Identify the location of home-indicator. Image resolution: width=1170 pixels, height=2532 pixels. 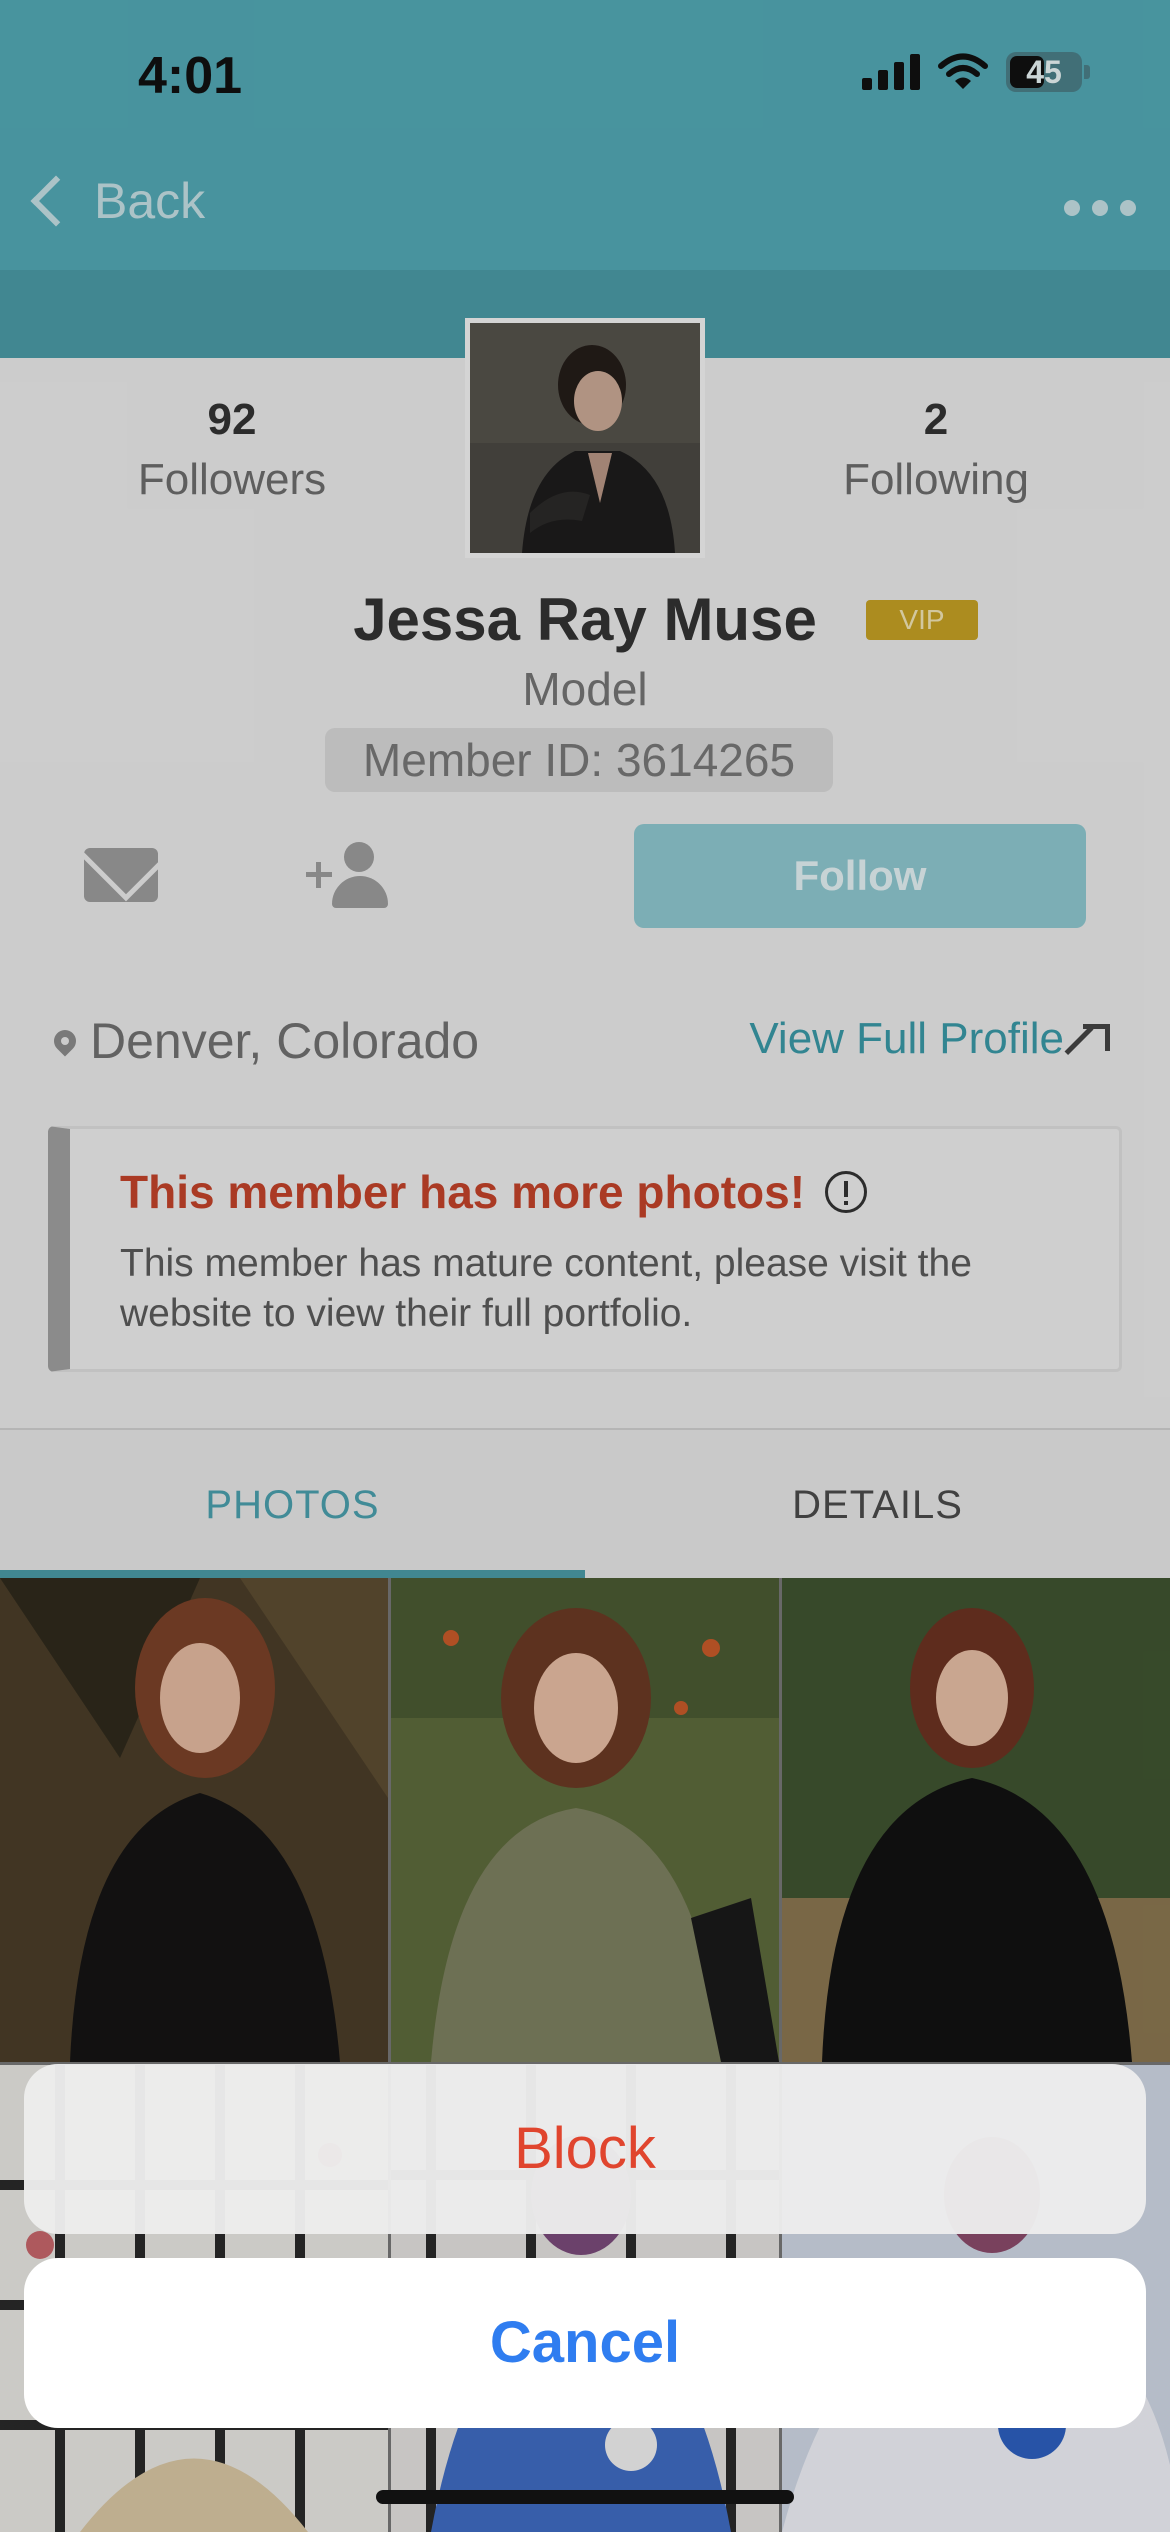
(585, 2497).